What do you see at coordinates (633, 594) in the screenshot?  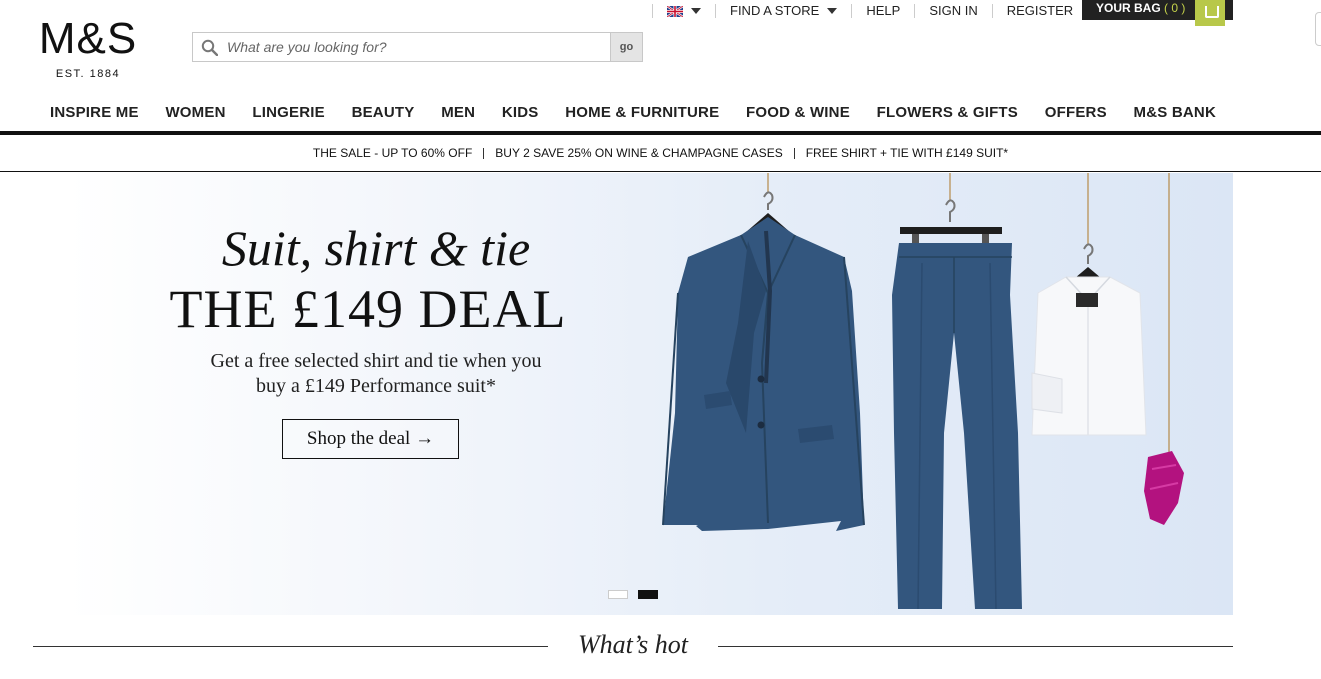 I see `carousel-pagination` at bounding box center [633, 594].